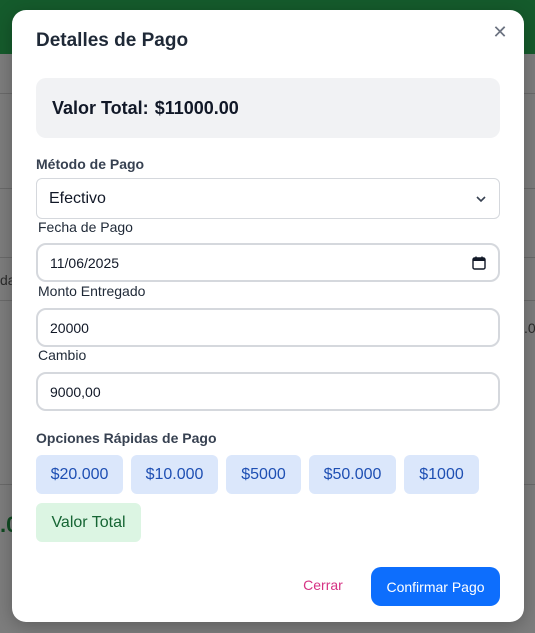 This screenshot has height=633, width=535. Describe the element at coordinates (85, 227) in the screenshot. I see `payment-date-label: Fecha de Pago` at that location.